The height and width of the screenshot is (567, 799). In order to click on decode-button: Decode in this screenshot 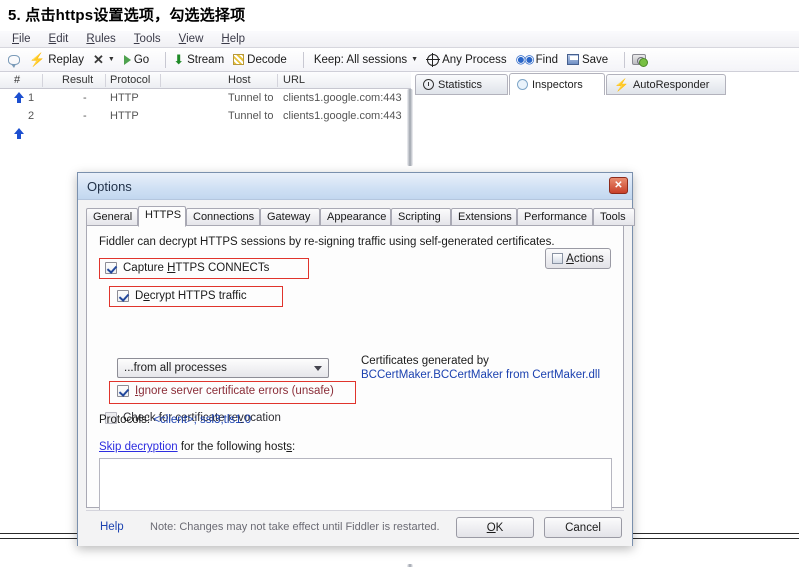, I will do `click(260, 60)`.